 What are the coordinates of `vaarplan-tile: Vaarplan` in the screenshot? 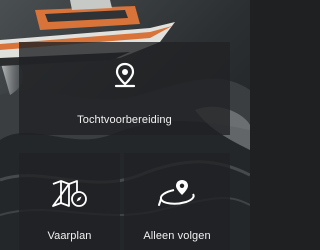 It's located at (69, 201).